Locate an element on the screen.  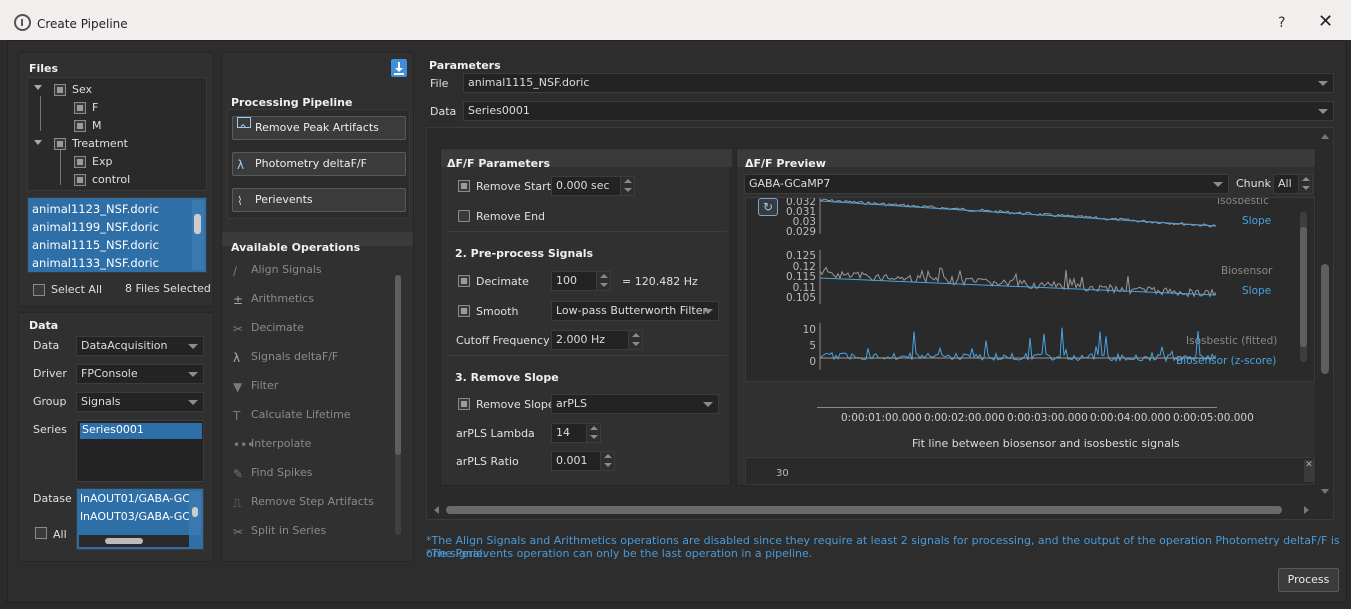
file-list-scrollbar is located at coordinates (198, 235).